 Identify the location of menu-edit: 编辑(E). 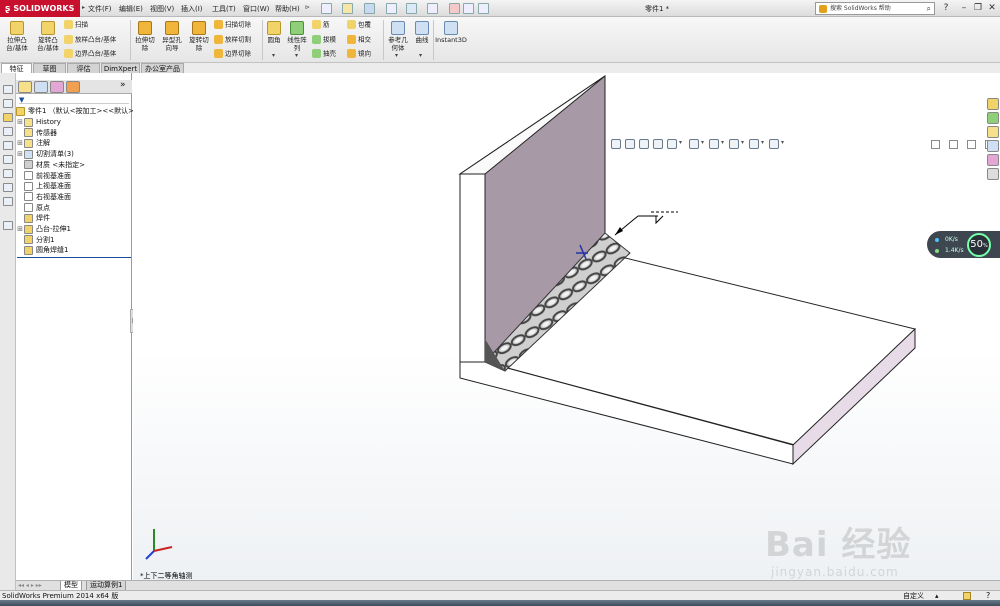
(131, 9).